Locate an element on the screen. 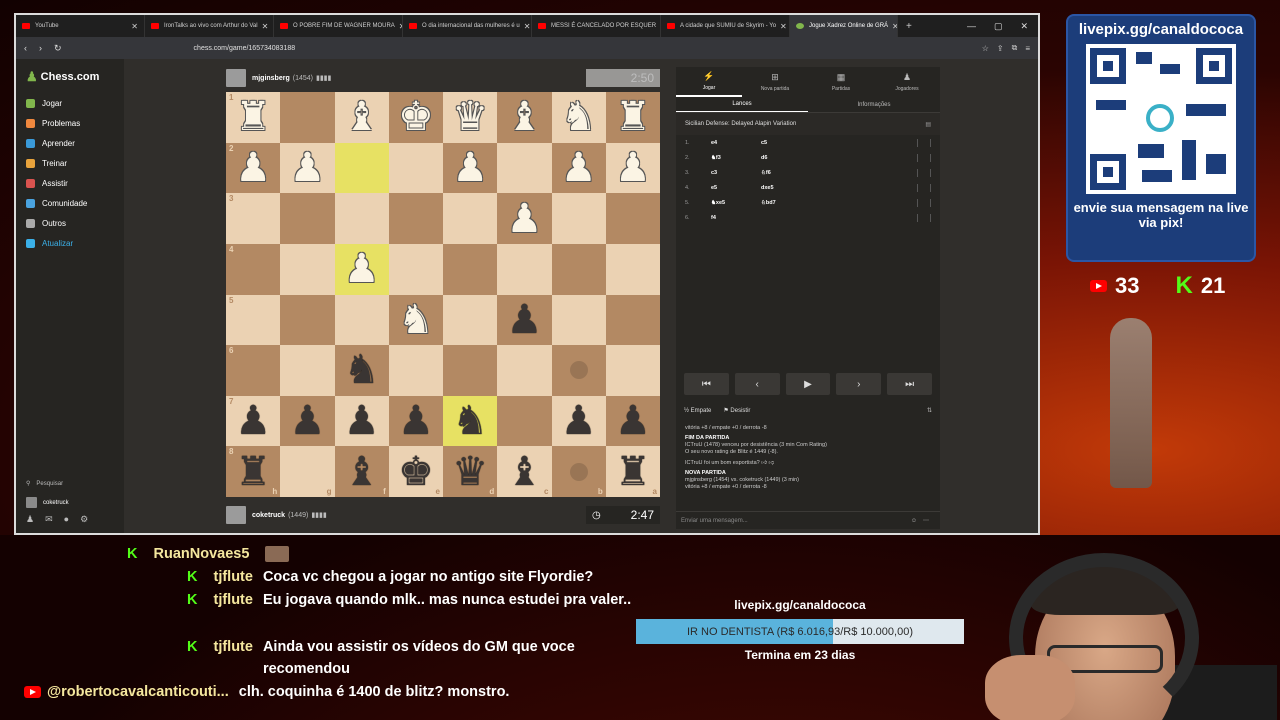 Image resolution: width=1280 pixels, height=720 pixels. board-square: f ♝ is located at coordinates (361, 471).